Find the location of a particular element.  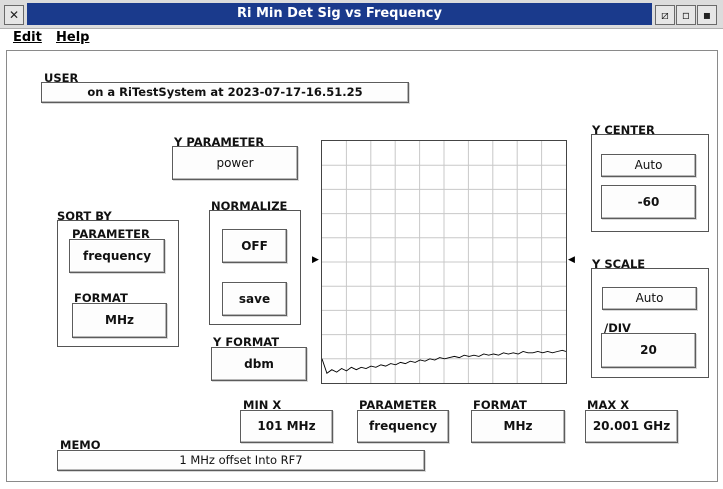

user-field: on a RiTestSystem at 2023-07-17-16.51.25 is located at coordinates (225, 92).